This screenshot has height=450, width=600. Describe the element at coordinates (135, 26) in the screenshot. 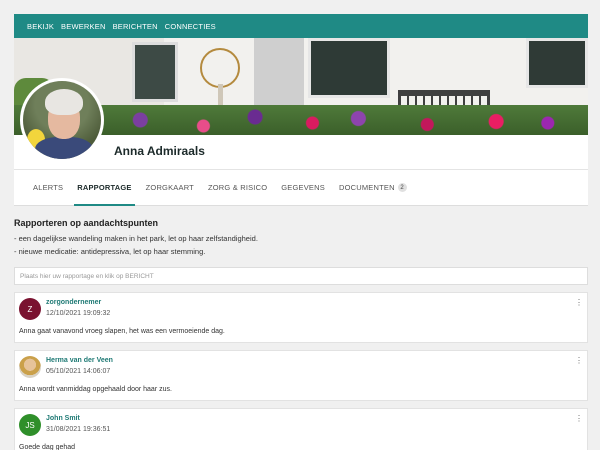

I see `nav-berichten: BERICHTEN` at that location.